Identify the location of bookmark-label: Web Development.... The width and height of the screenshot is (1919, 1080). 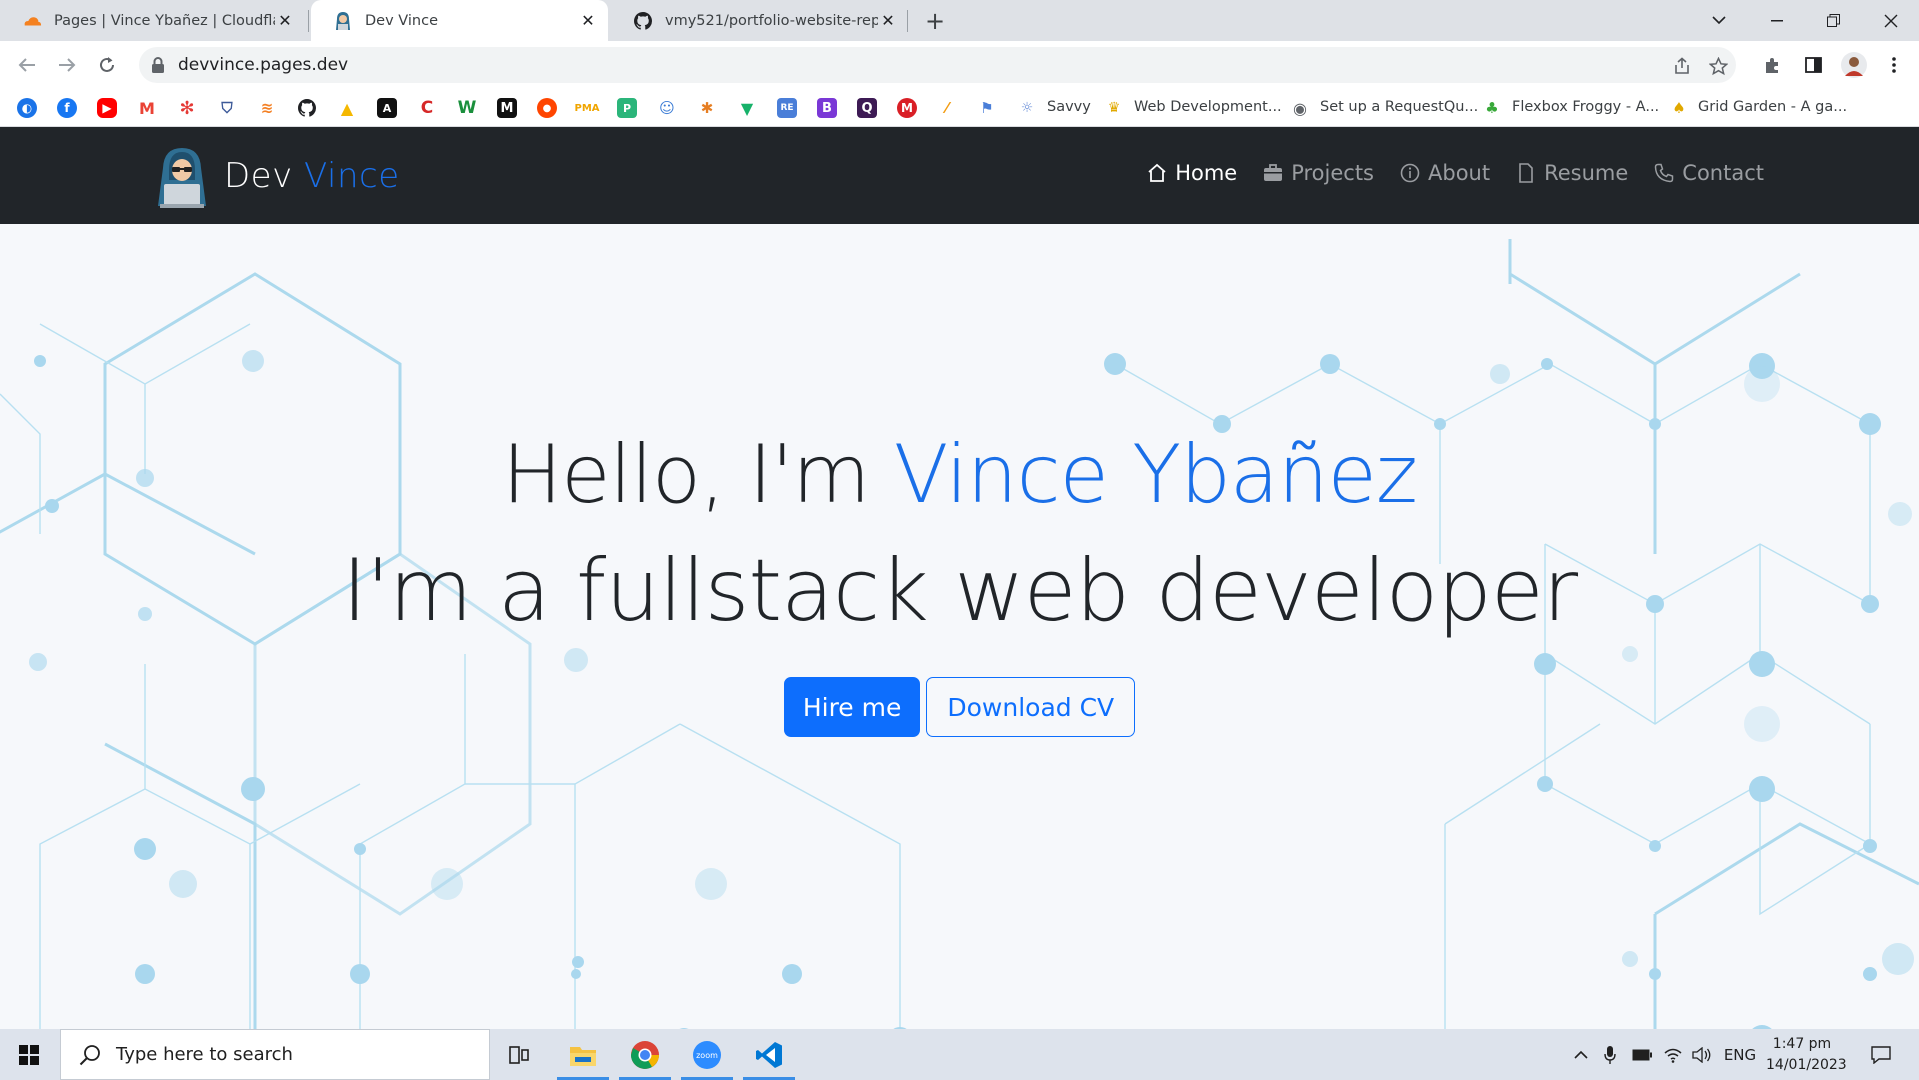
(1208, 107).